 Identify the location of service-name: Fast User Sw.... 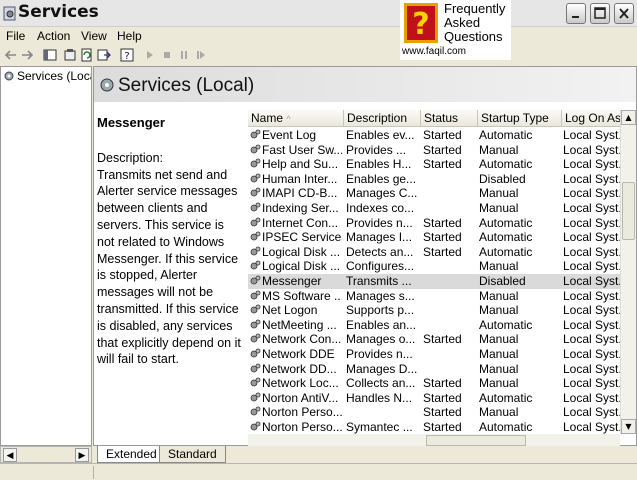
(302, 149).